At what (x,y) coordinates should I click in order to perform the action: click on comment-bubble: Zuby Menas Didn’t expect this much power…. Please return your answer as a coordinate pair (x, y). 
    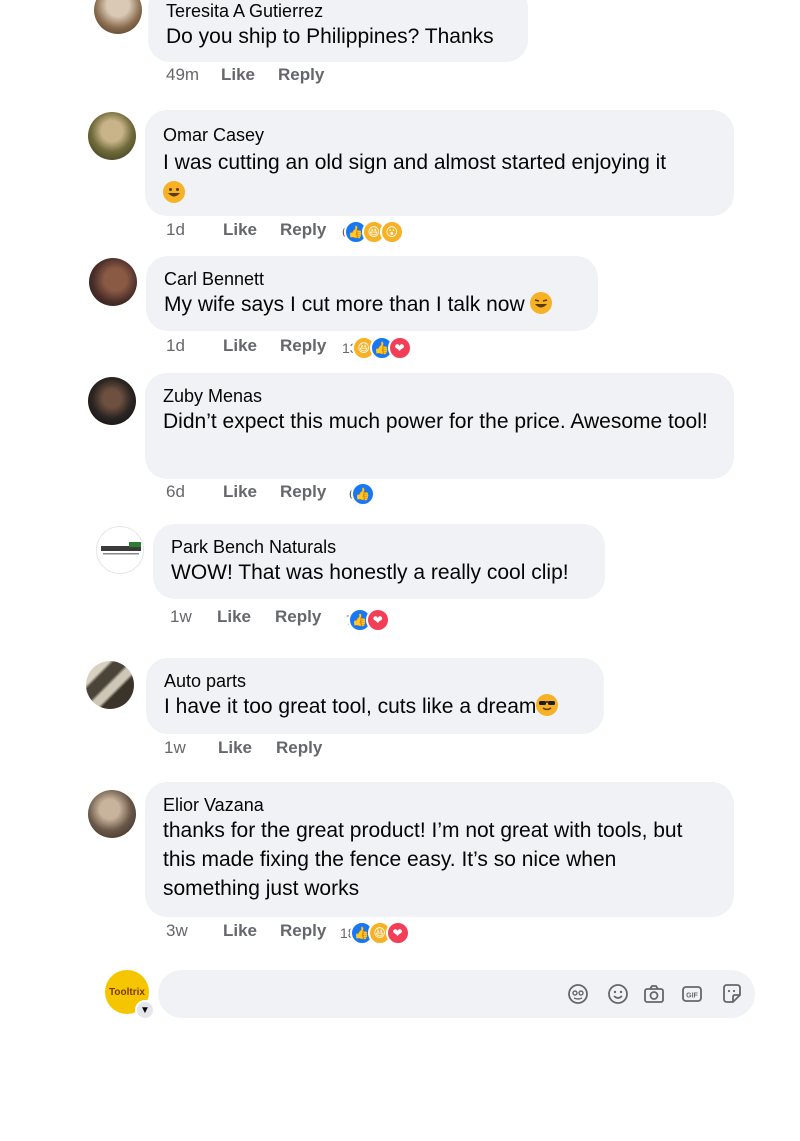
    Looking at the image, I should click on (439, 426).